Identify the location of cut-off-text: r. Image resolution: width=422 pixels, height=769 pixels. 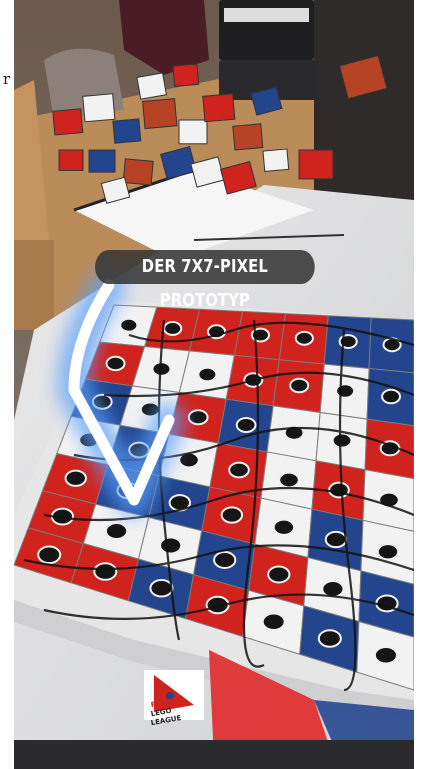
(7, 79).